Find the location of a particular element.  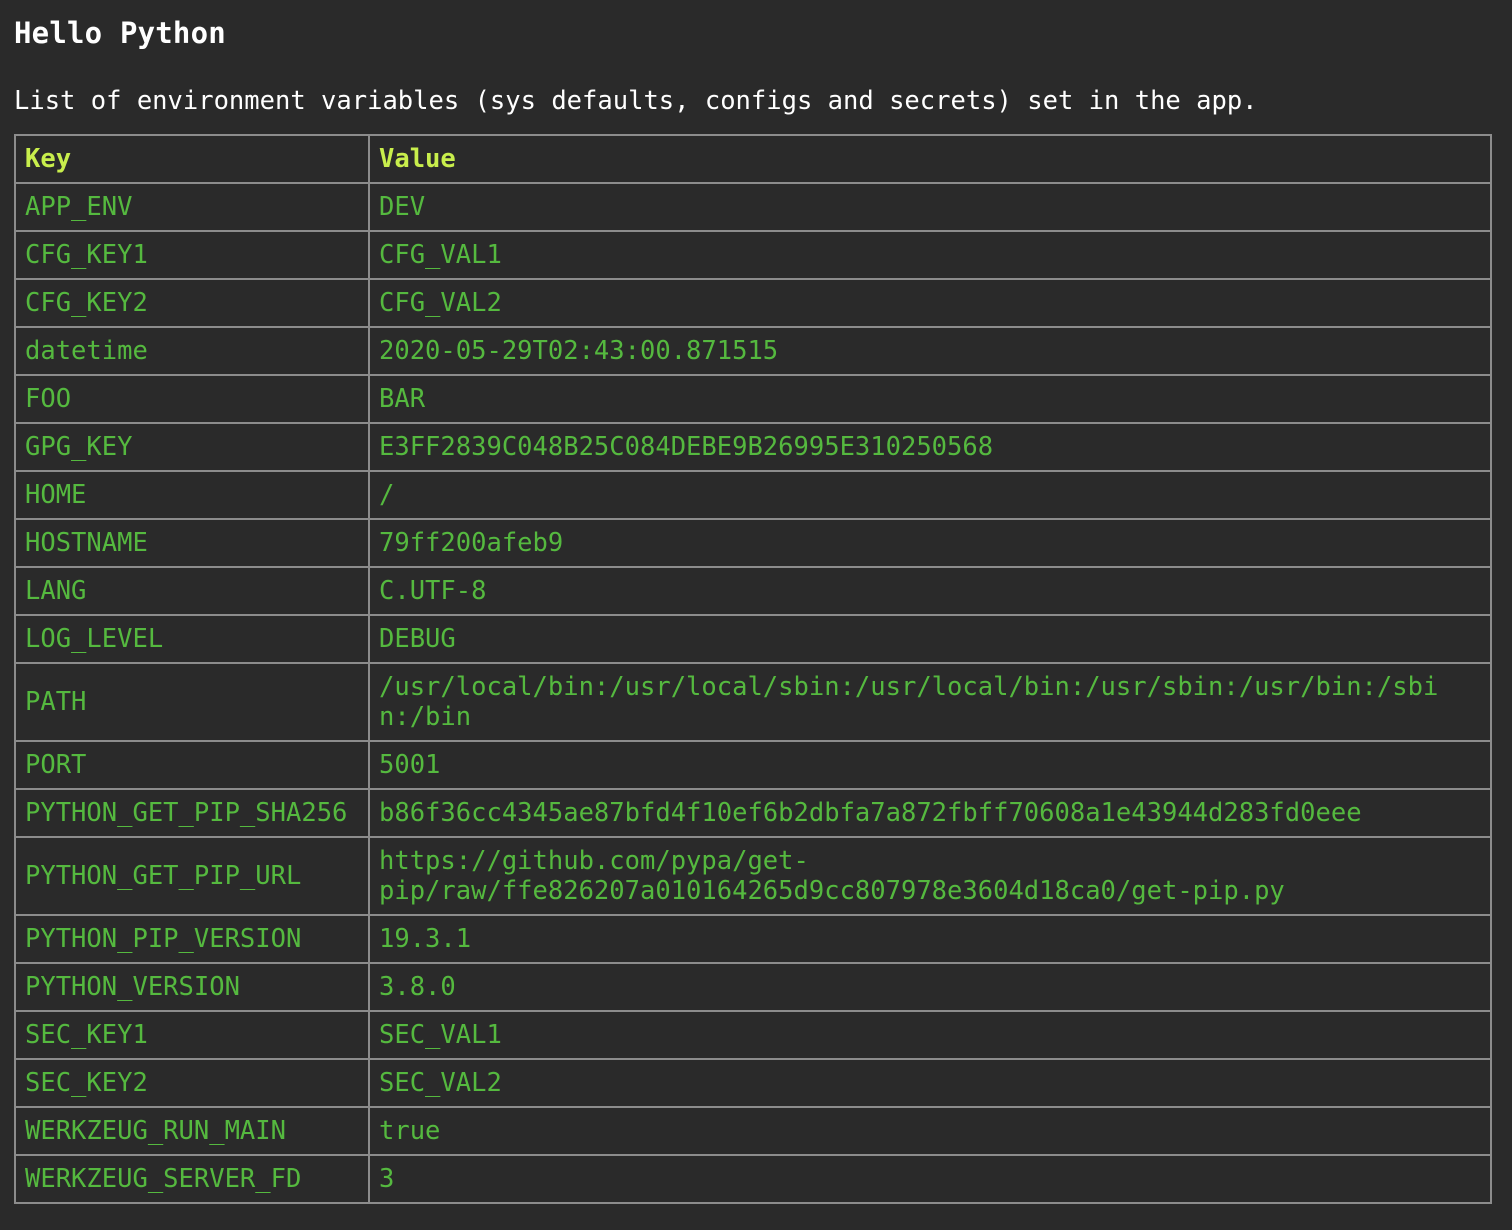

header-key: Key is located at coordinates (192, 159).